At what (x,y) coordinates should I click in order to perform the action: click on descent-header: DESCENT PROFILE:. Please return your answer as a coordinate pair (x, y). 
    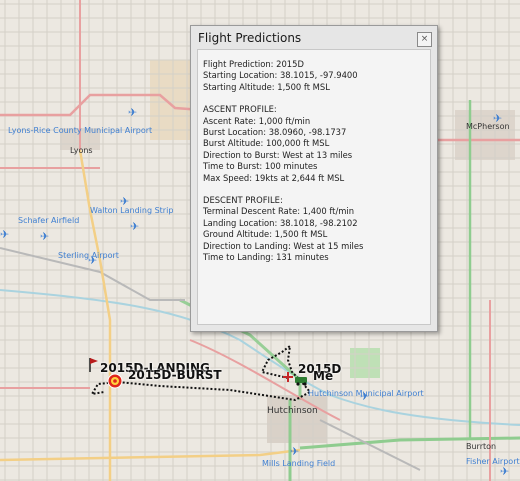
    Looking at the image, I should click on (243, 200).